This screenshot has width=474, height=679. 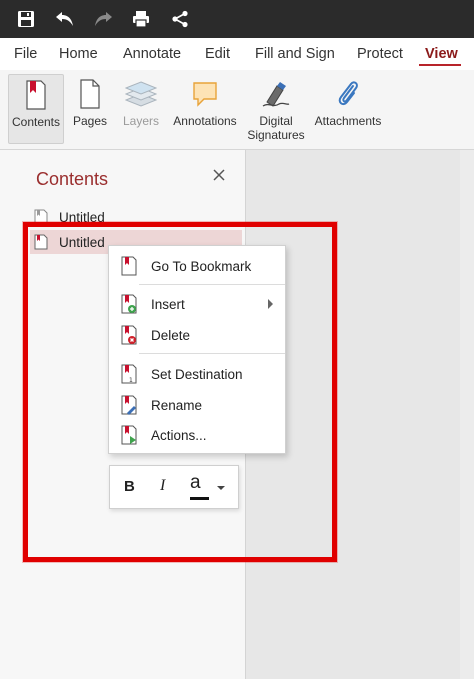 What do you see at coordinates (25, 54) in the screenshot?
I see `menu-file: File` at bounding box center [25, 54].